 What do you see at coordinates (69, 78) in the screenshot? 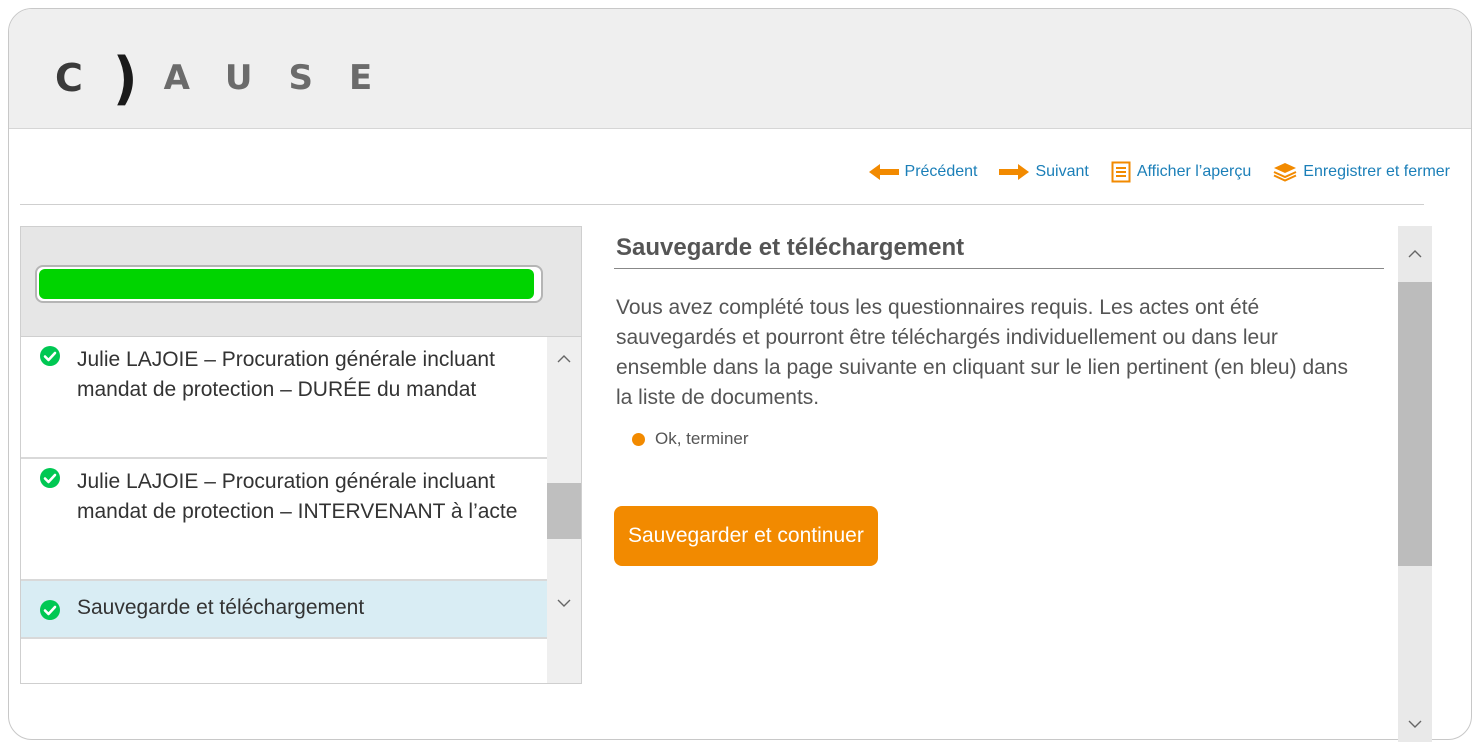
I see `logo-c: C` at bounding box center [69, 78].